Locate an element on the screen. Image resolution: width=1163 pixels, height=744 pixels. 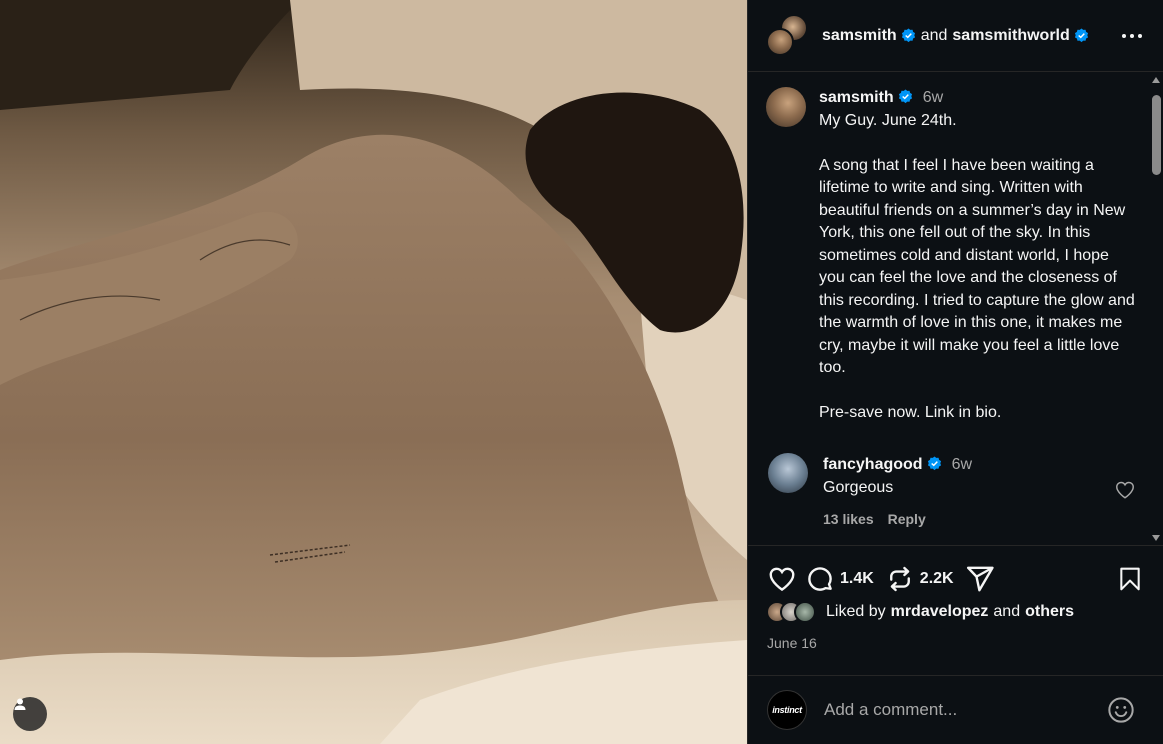
save-button is located at coordinates (1130, 579).